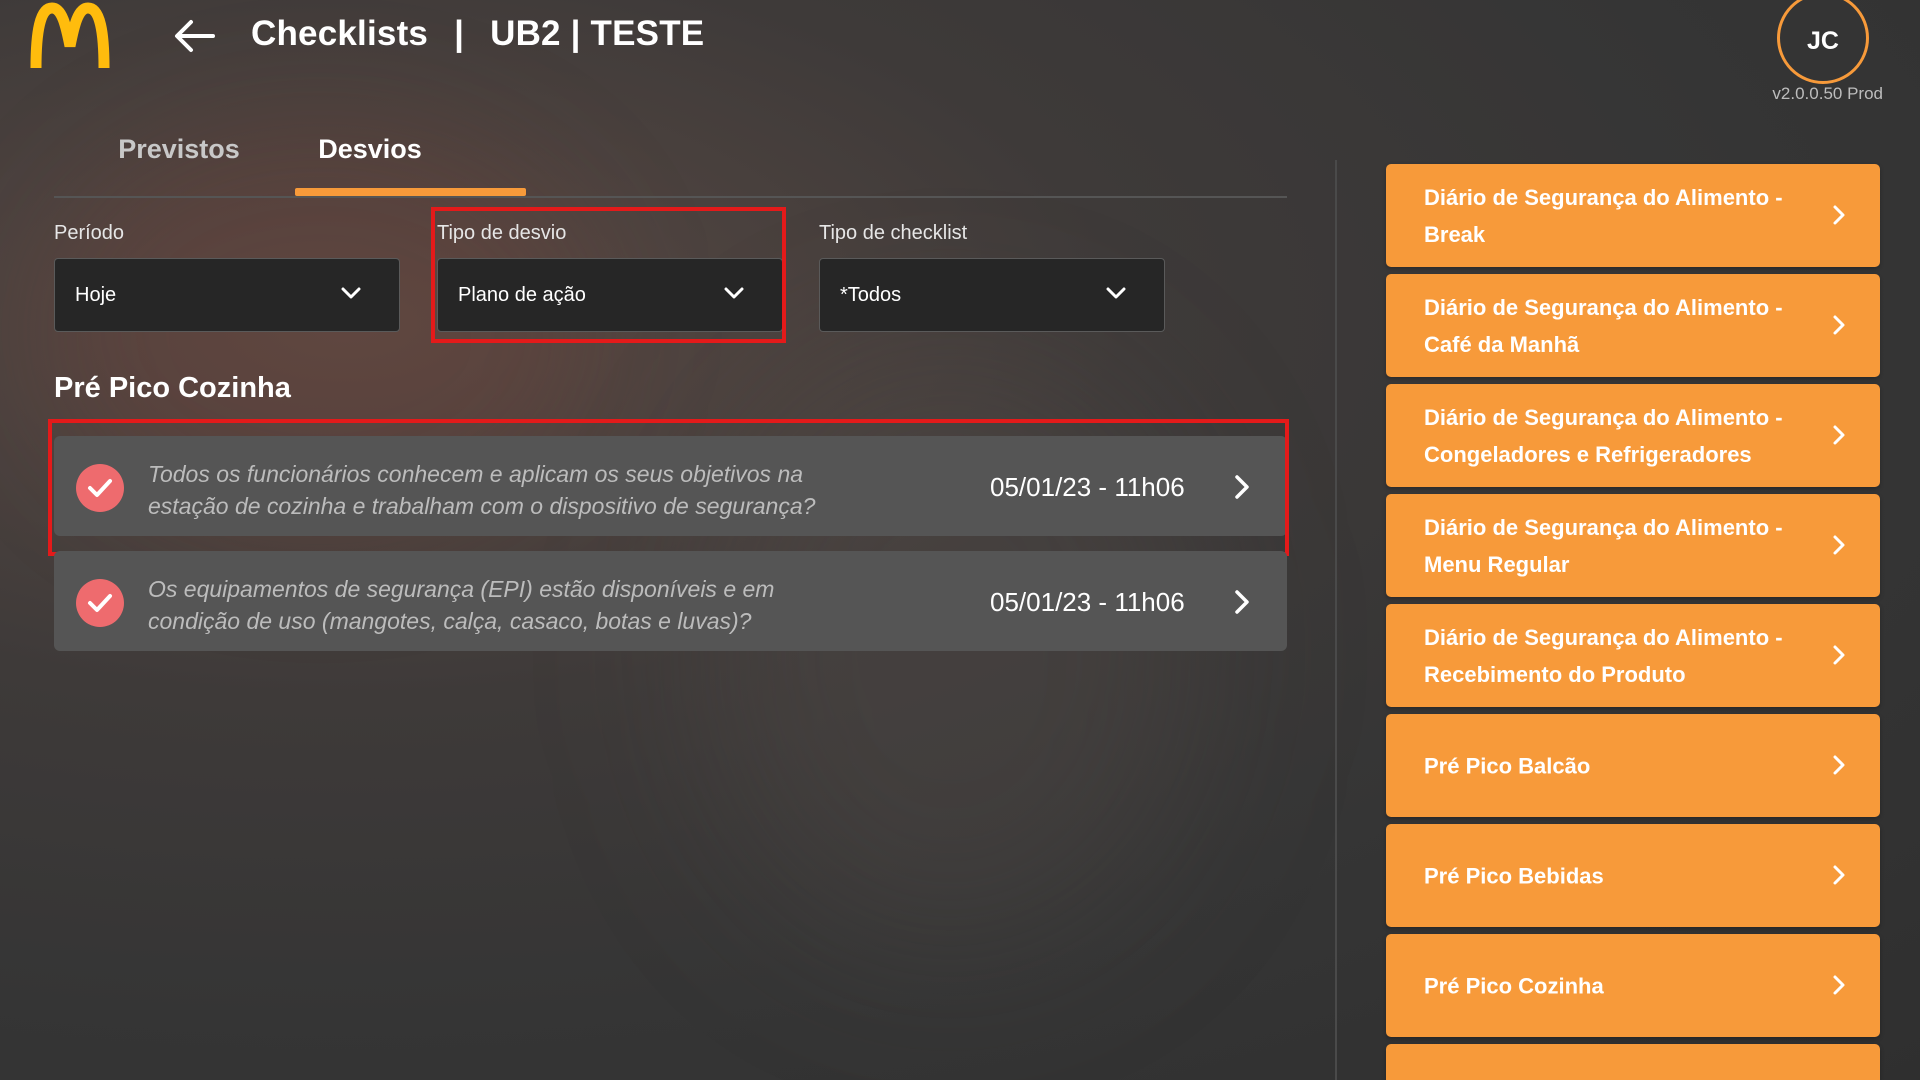 The width and height of the screenshot is (1920, 1080). Describe the element at coordinates (172, 388) in the screenshot. I see `section-title: Pré Pico Cozinha` at that location.